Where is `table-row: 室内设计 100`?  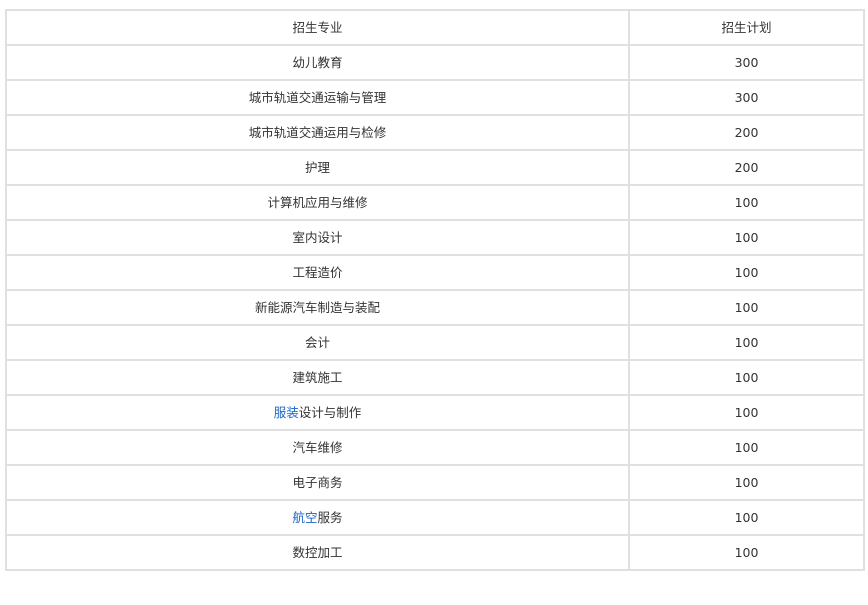
table-row: 室内设计 100 is located at coordinates (435, 237).